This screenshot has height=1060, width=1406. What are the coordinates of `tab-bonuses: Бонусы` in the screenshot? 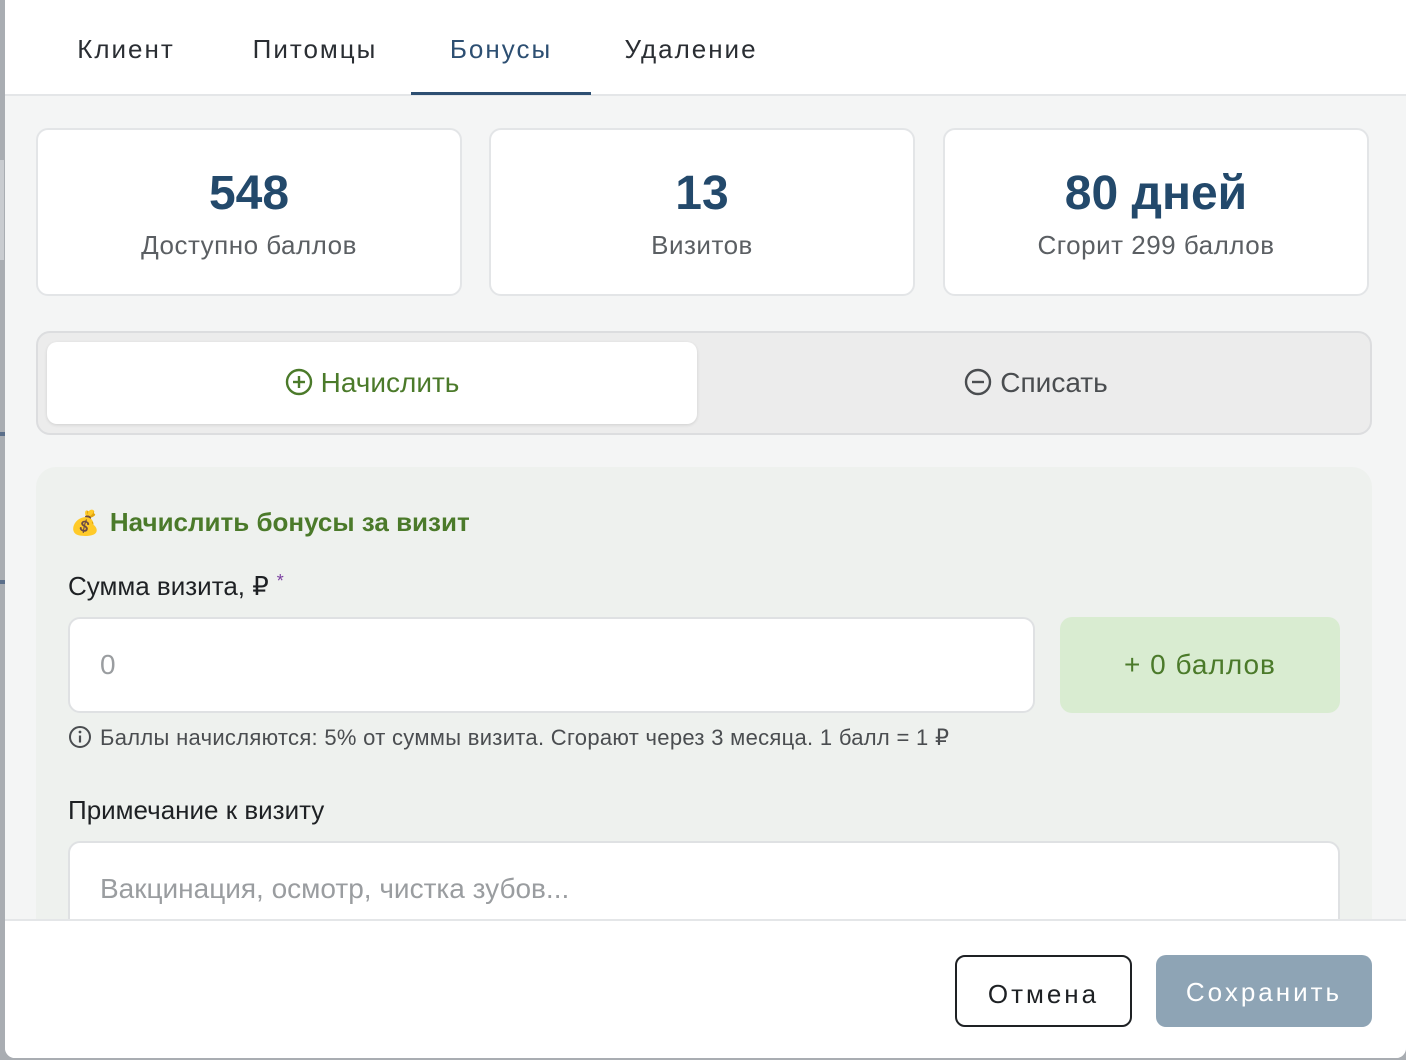 It's located at (501, 47).